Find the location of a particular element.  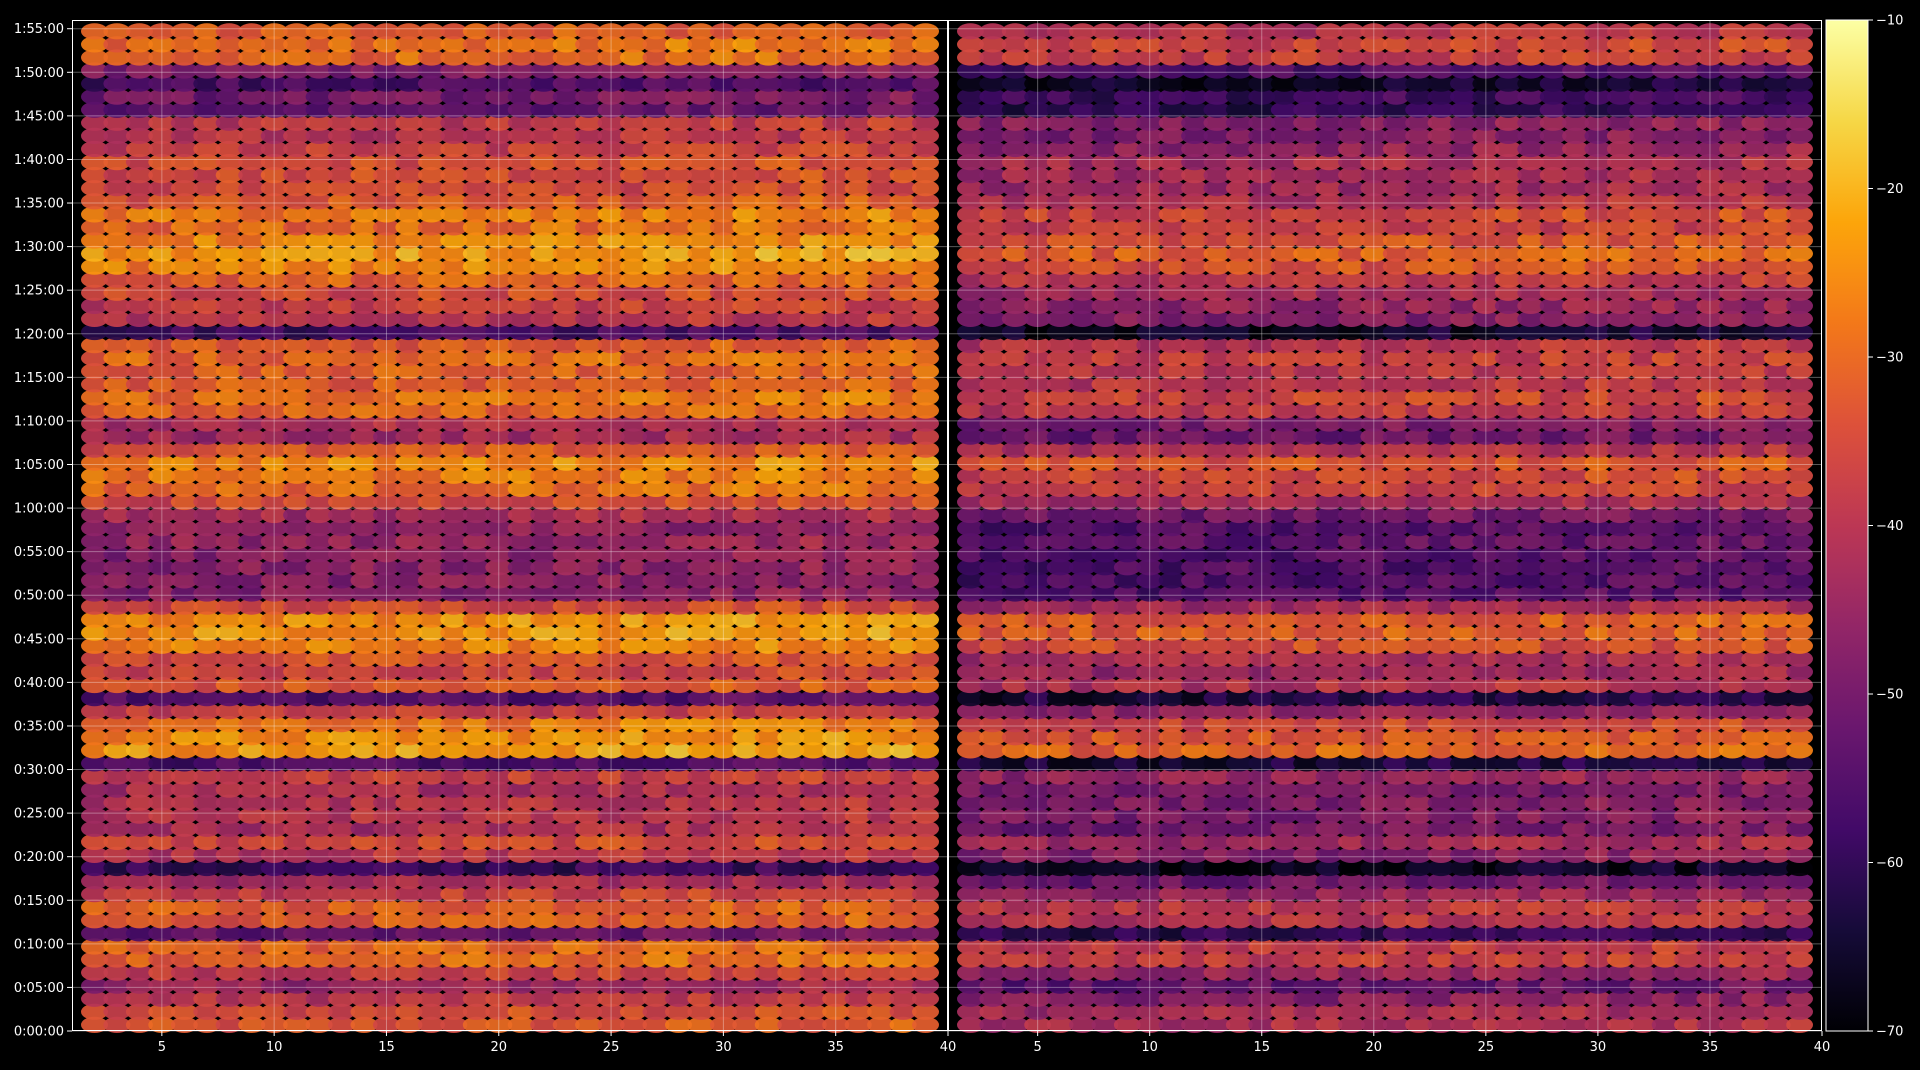

x-tick-label: 15 is located at coordinates (386, 1047).